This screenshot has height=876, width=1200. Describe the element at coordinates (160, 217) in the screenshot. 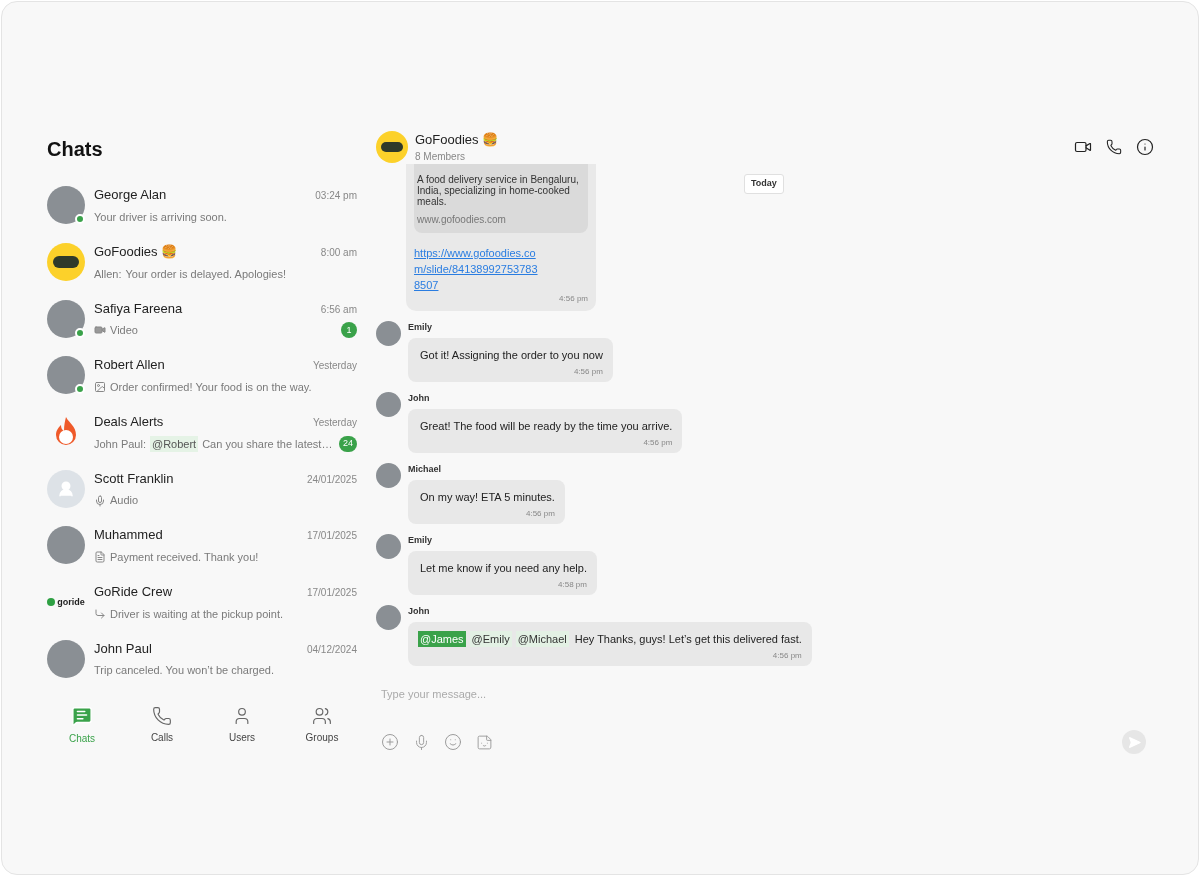

I see `message-preview: Your driver is arriving soon.` at that location.